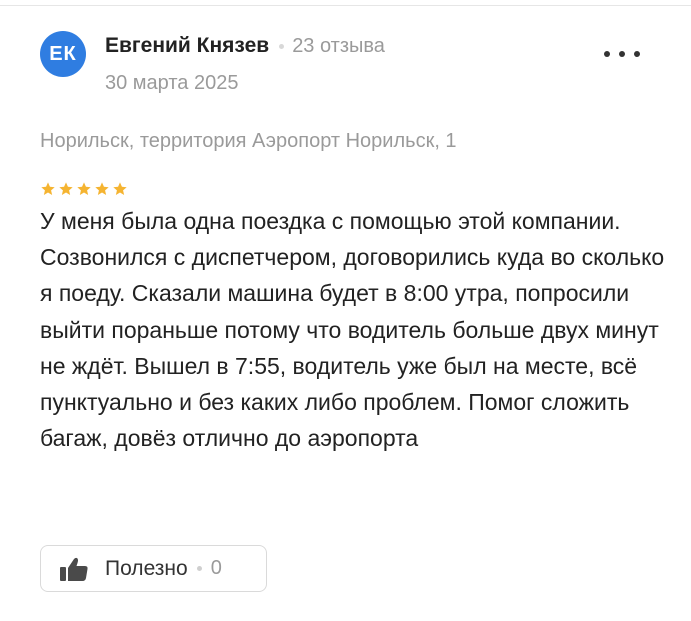 The image size is (691, 621). I want to click on useful-separator-dot, so click(199, 568).